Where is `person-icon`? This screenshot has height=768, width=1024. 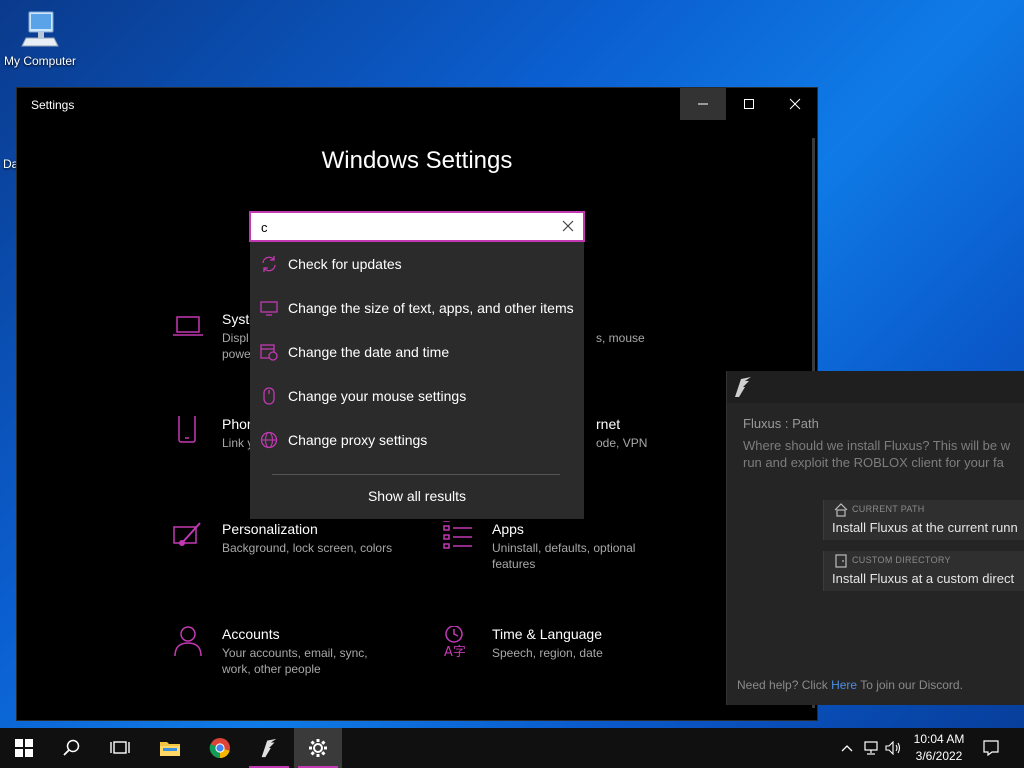
person-icon is located at coordinates (189, 643).